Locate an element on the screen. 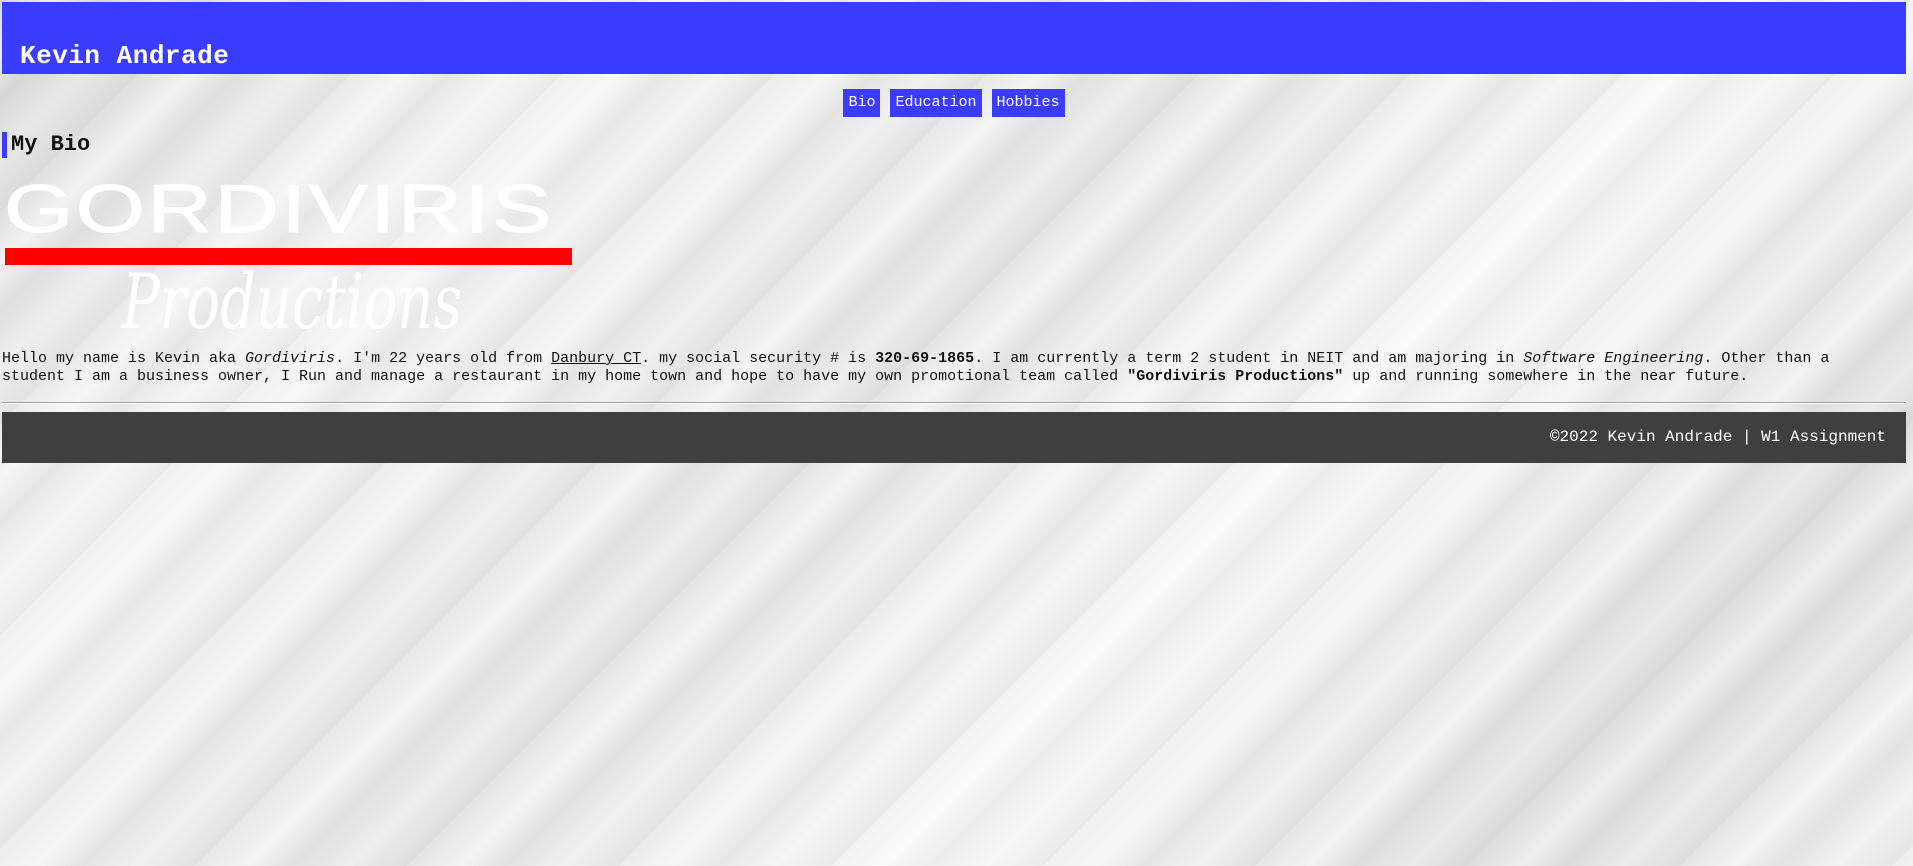  site-header: Kevin Andrade is located at coordinates (954, 38).